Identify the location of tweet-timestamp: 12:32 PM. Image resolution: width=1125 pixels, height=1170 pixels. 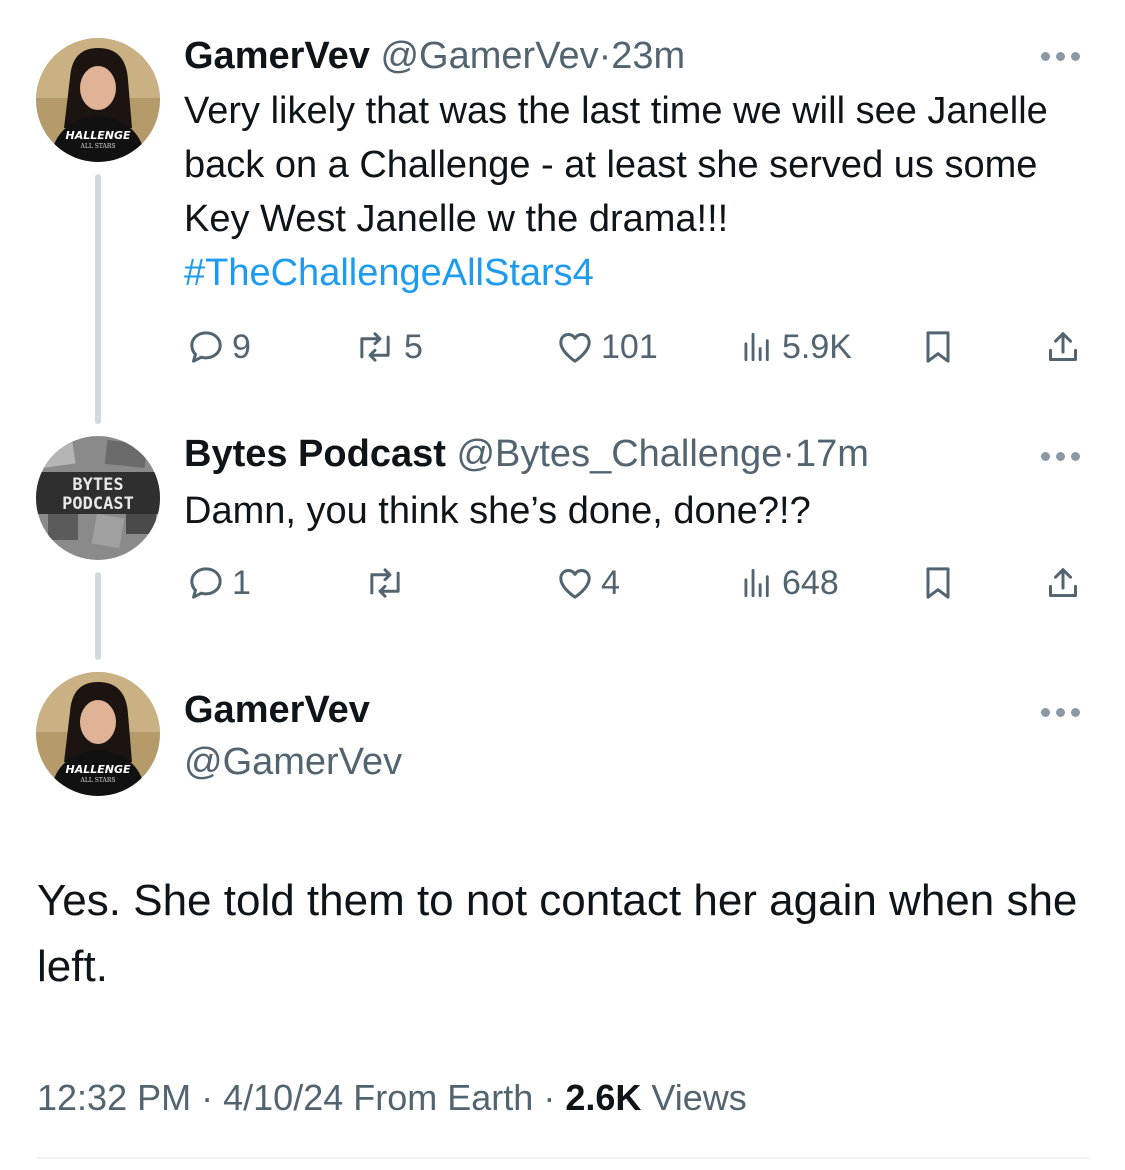
(114, 1097).